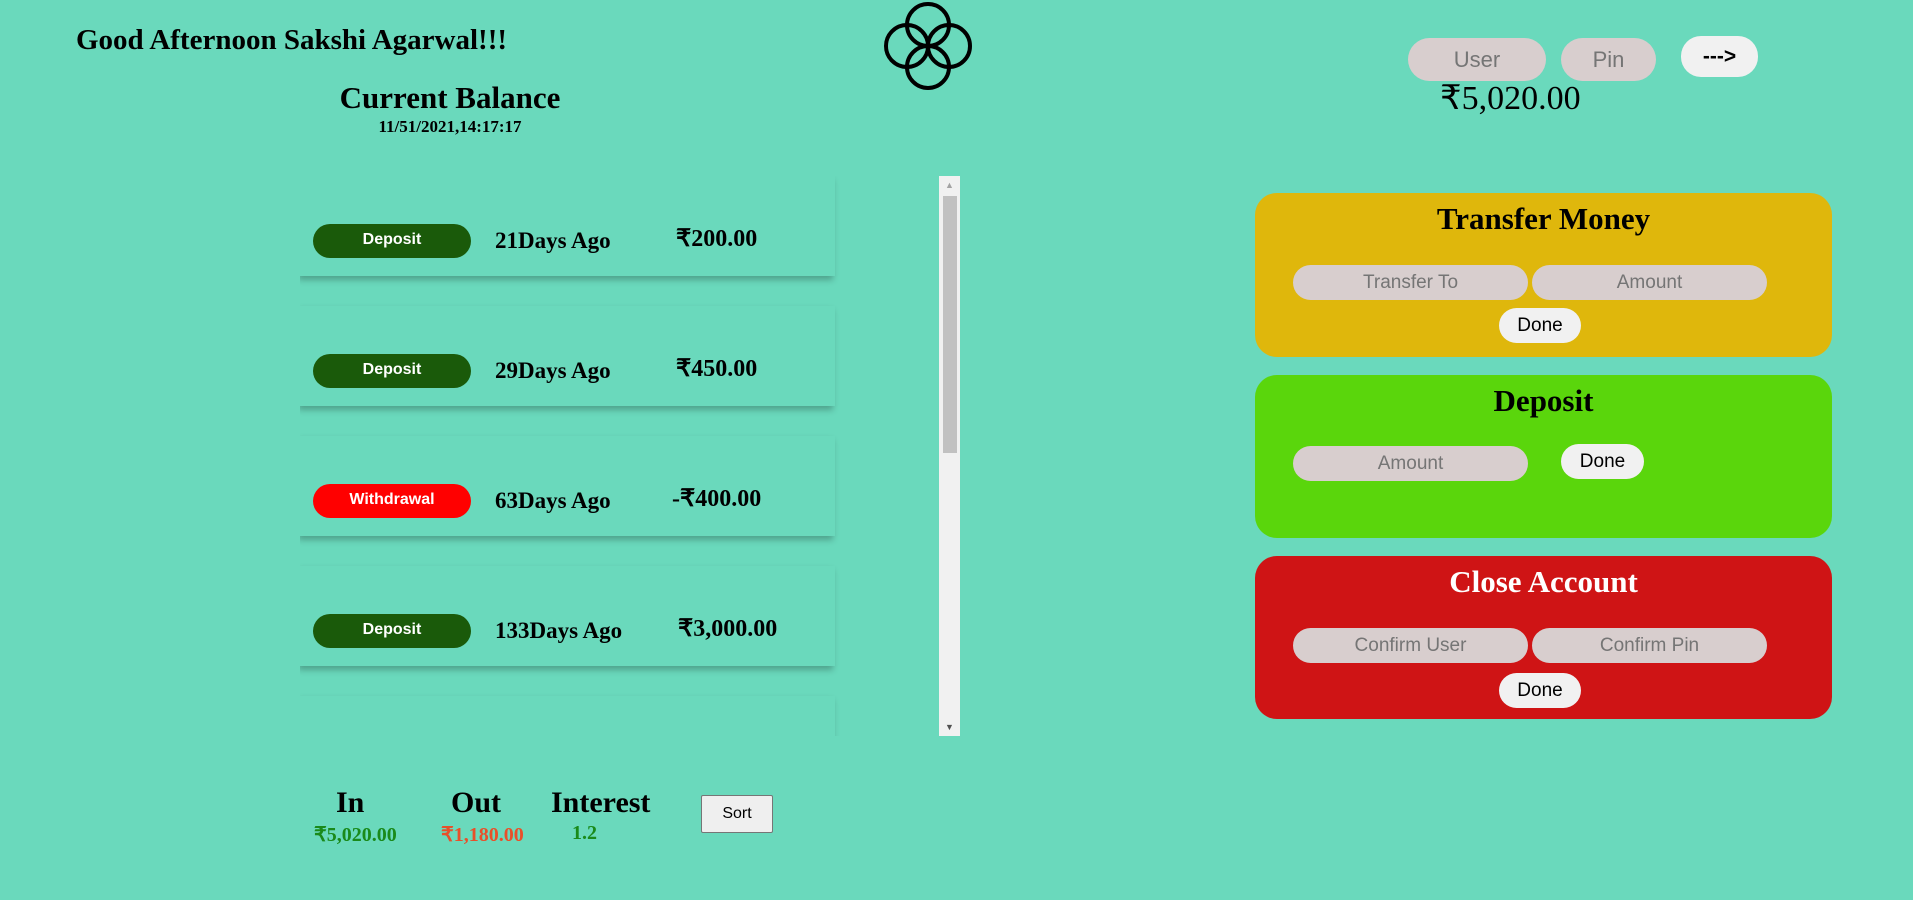 Image resolution: width=1913 pixels, height=900 pixels. Describe the element at coordinates (567, 486) in the screenshot. I see `movement-row: Withdrawal 63Days Ago -₹400.00` at that location.